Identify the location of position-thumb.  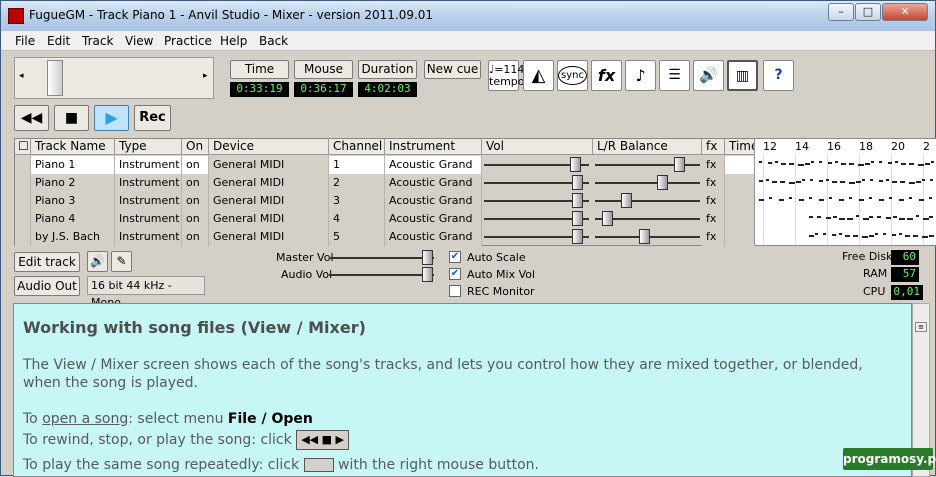
(55, 78).